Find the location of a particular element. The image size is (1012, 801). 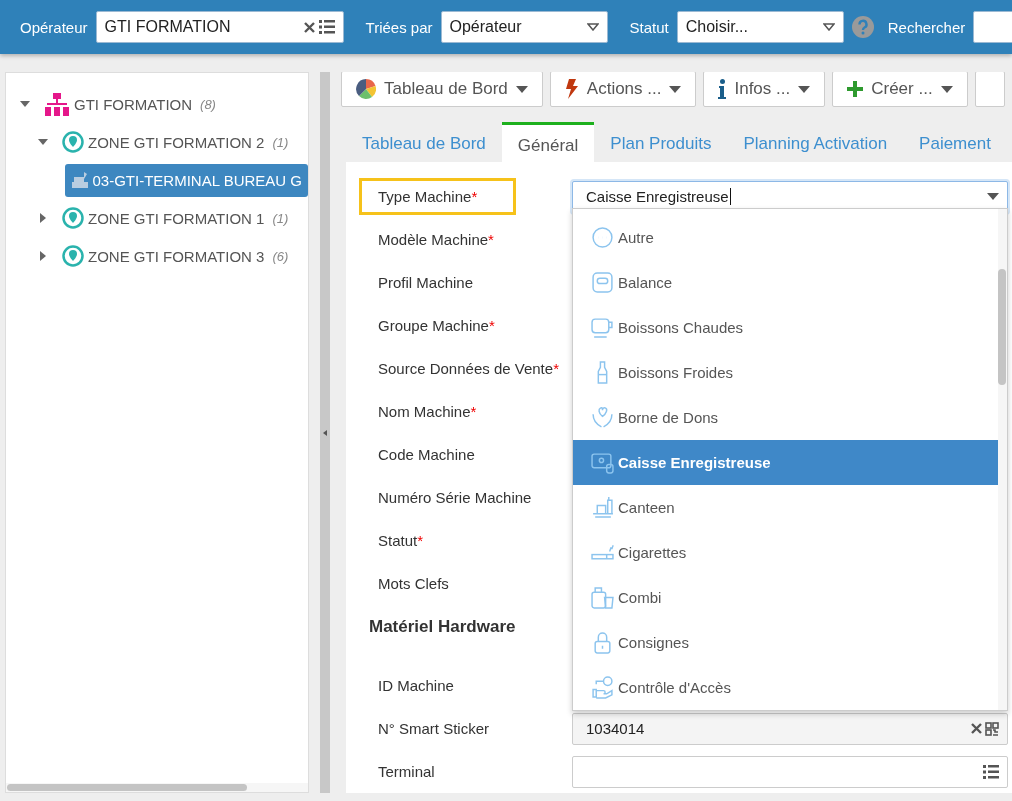

dropdown-option: Balance is located at coordinates (785, 282).